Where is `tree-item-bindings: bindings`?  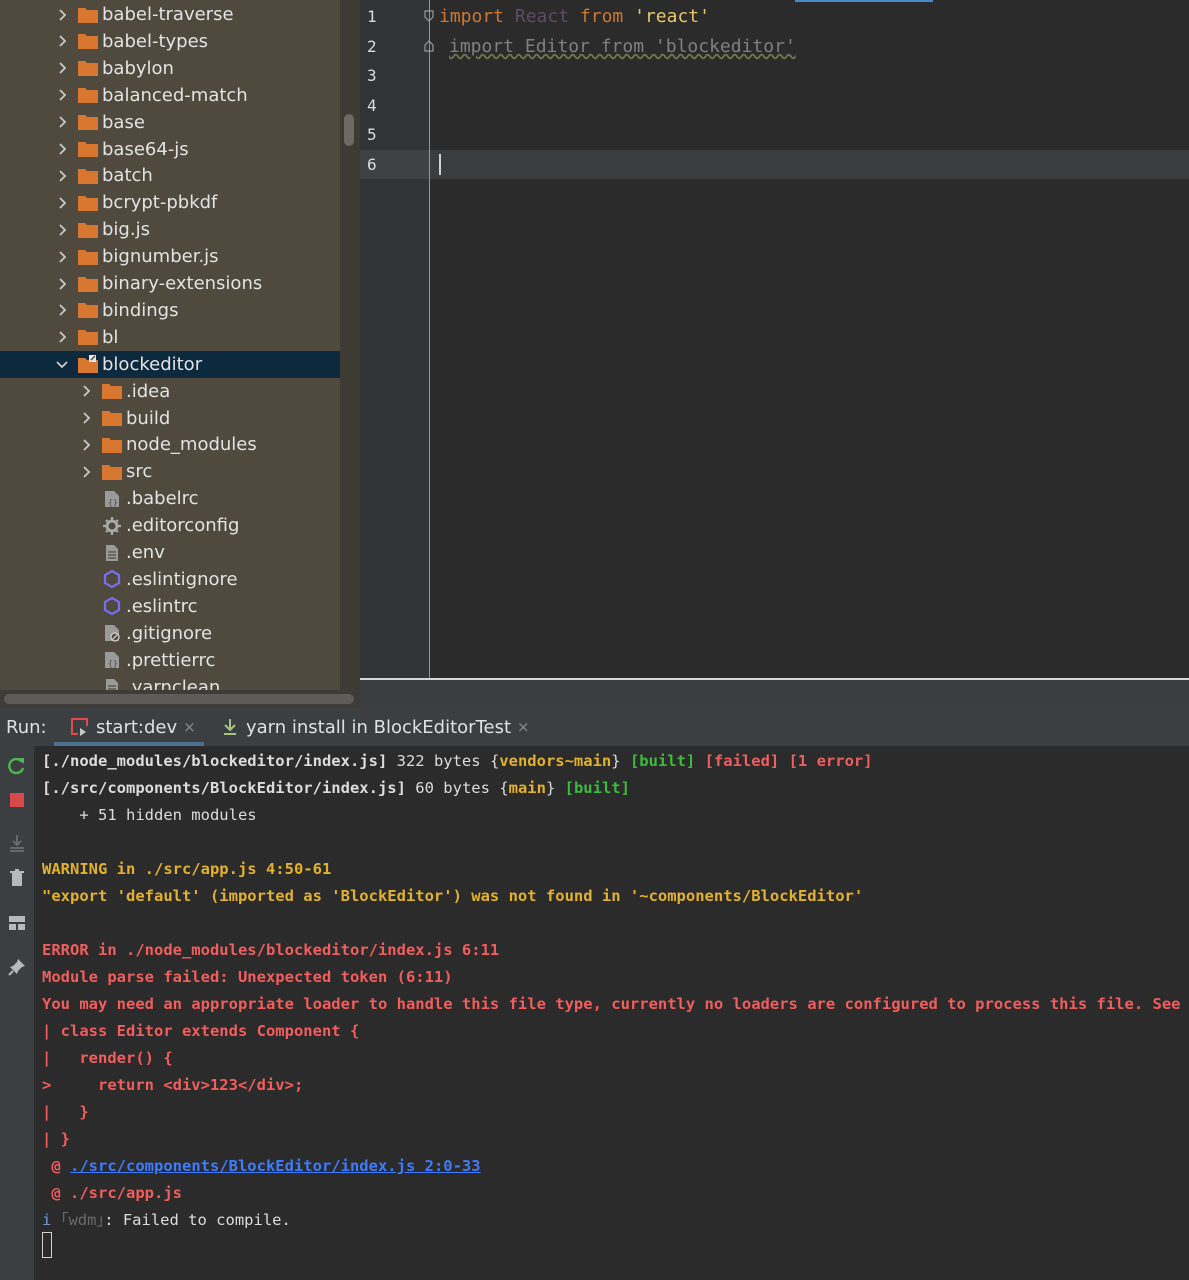
tree-item-bindings: bindings is located at coordinates (170, 310).